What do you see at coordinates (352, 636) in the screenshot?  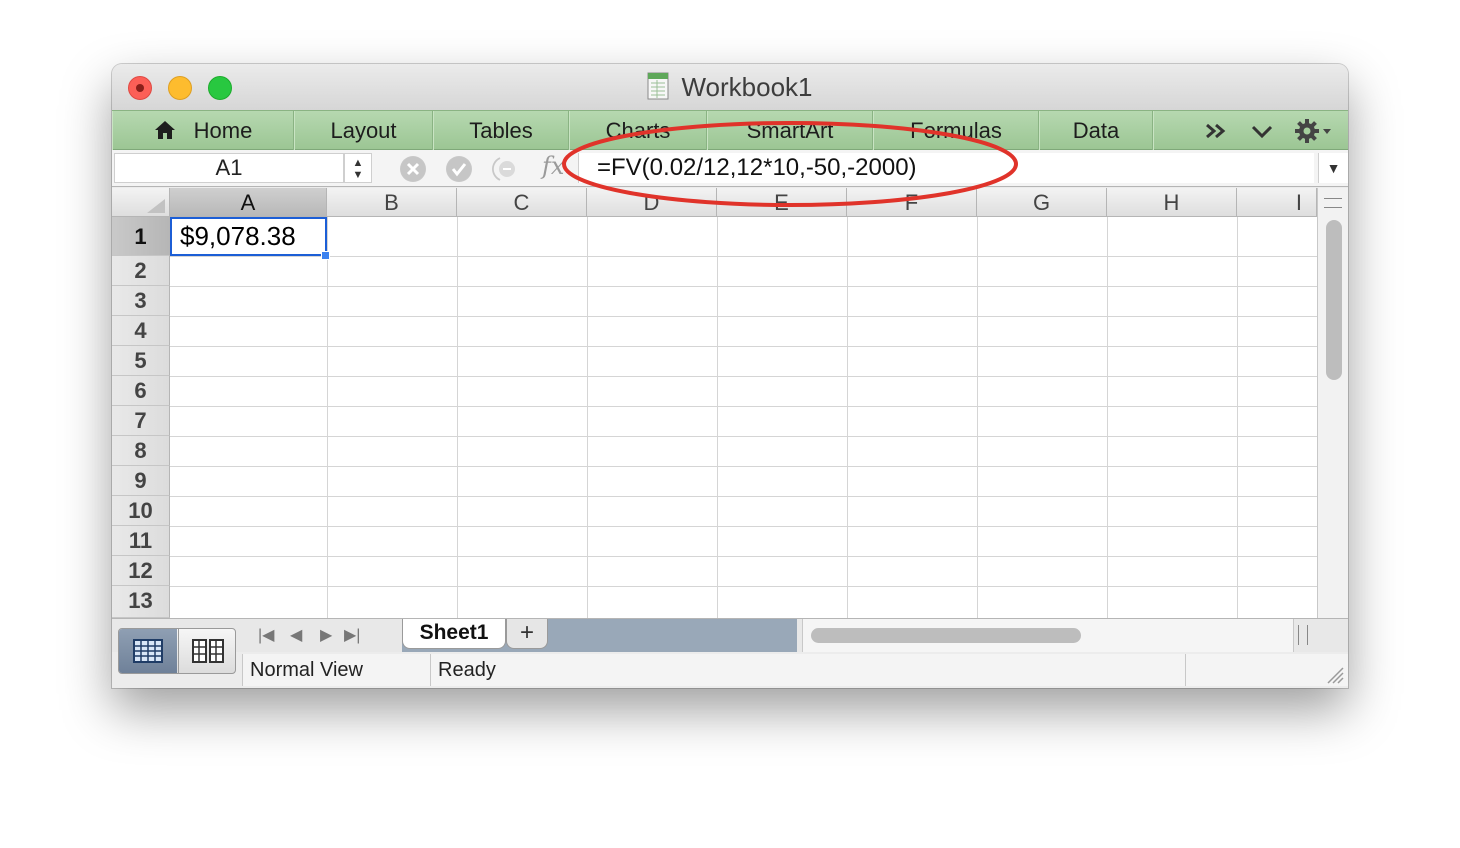 I see `last-sheet-icon: ▶|` at bounding box center [352, 636].